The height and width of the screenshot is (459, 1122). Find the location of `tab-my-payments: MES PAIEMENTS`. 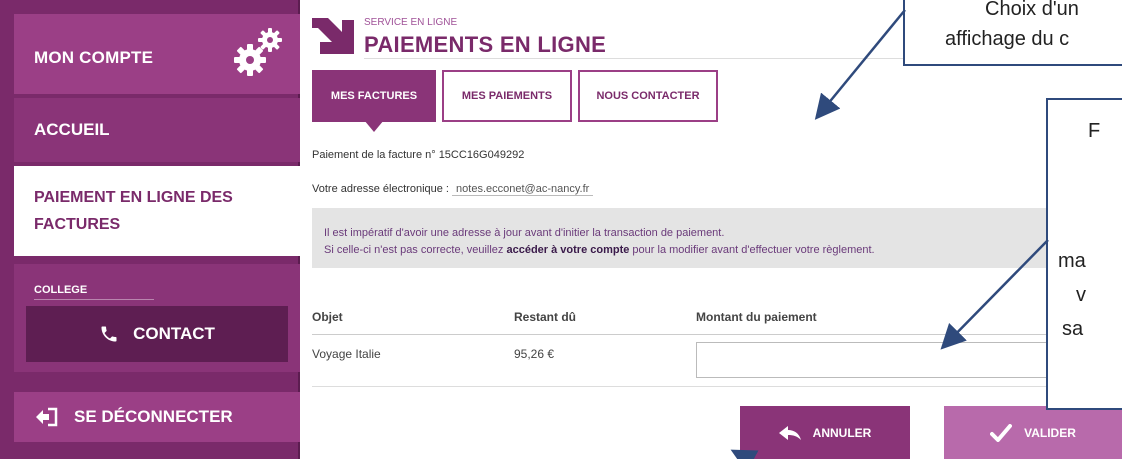

tab-my-payments: MES PAIEMENTS is located at coordinates (507, 96).